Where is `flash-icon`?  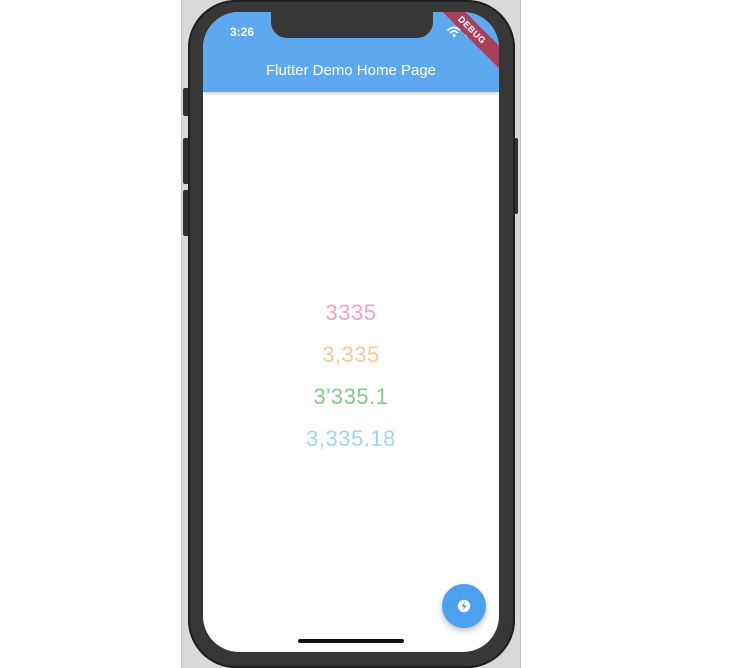
flash-icon is located at coordinates (464, 606).